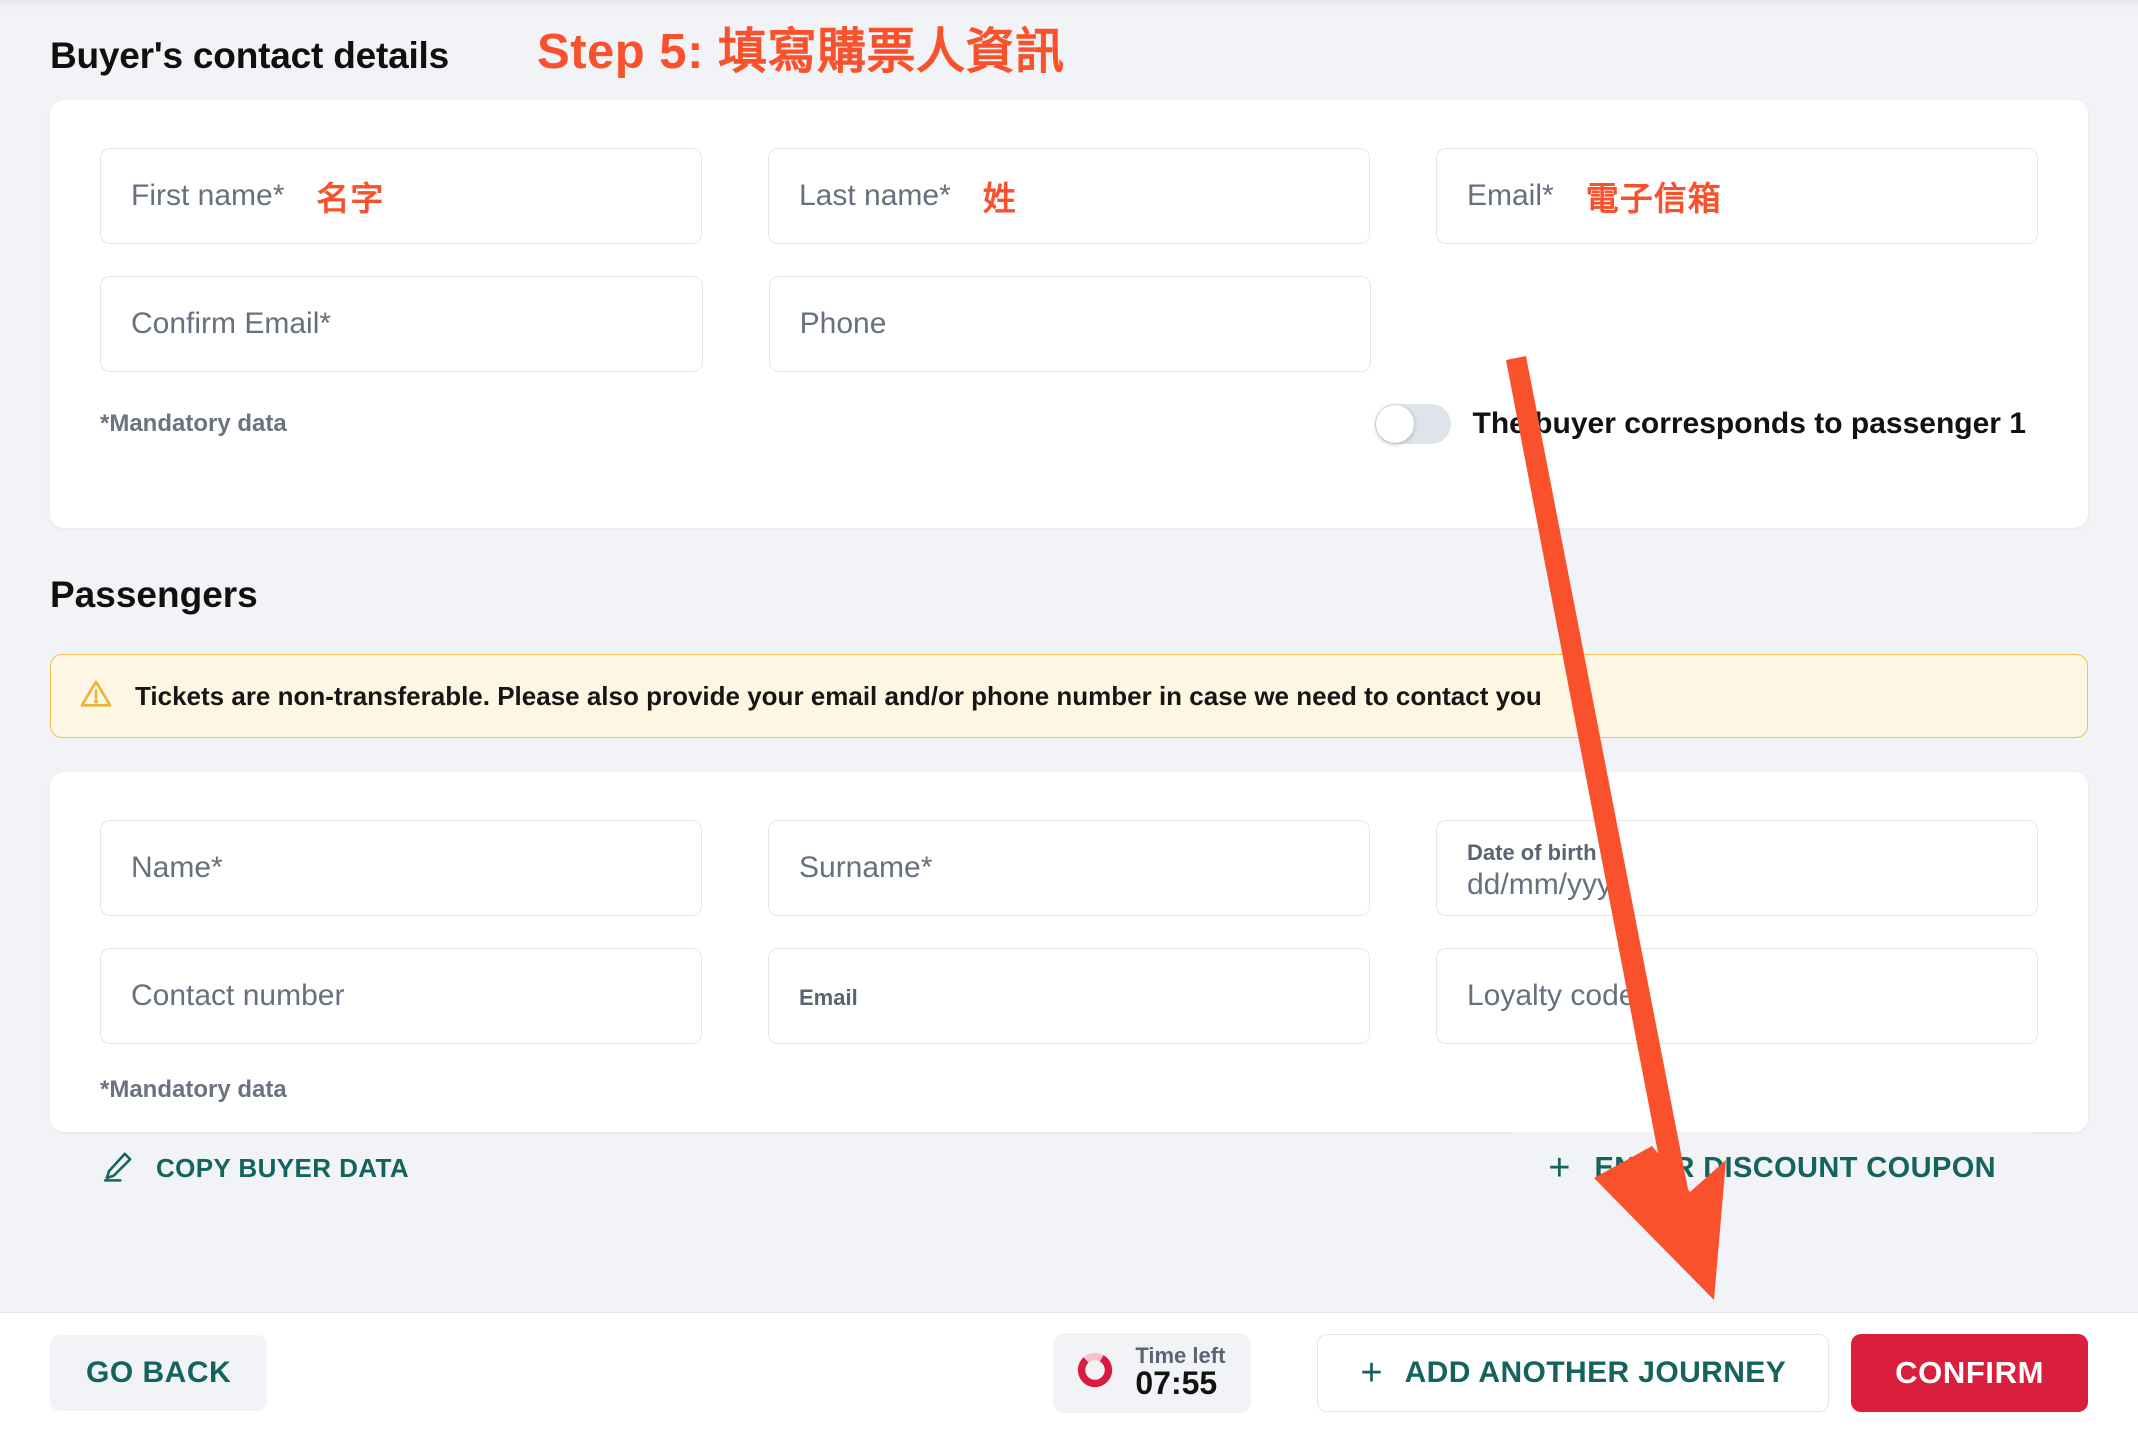 The height and width of the screenshot is (1432, 2138). I want to click on confirm-email-placeholder: Confirm Email*, so click(231, 323).